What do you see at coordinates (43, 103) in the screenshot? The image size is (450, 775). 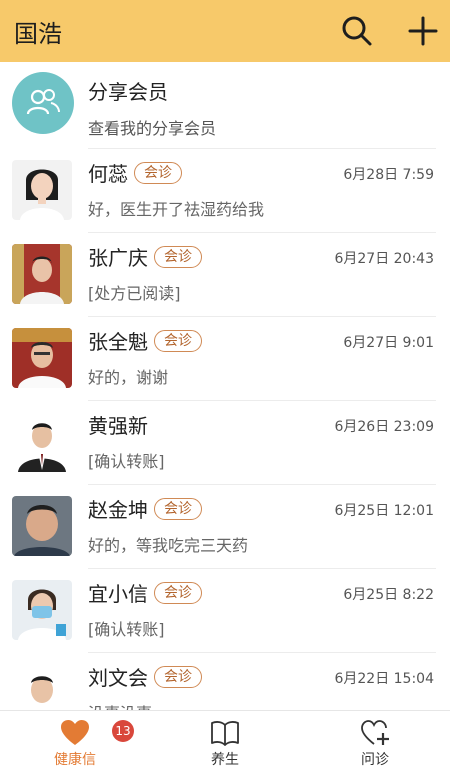 I see `members-icon` at bounding box center [43, 103].